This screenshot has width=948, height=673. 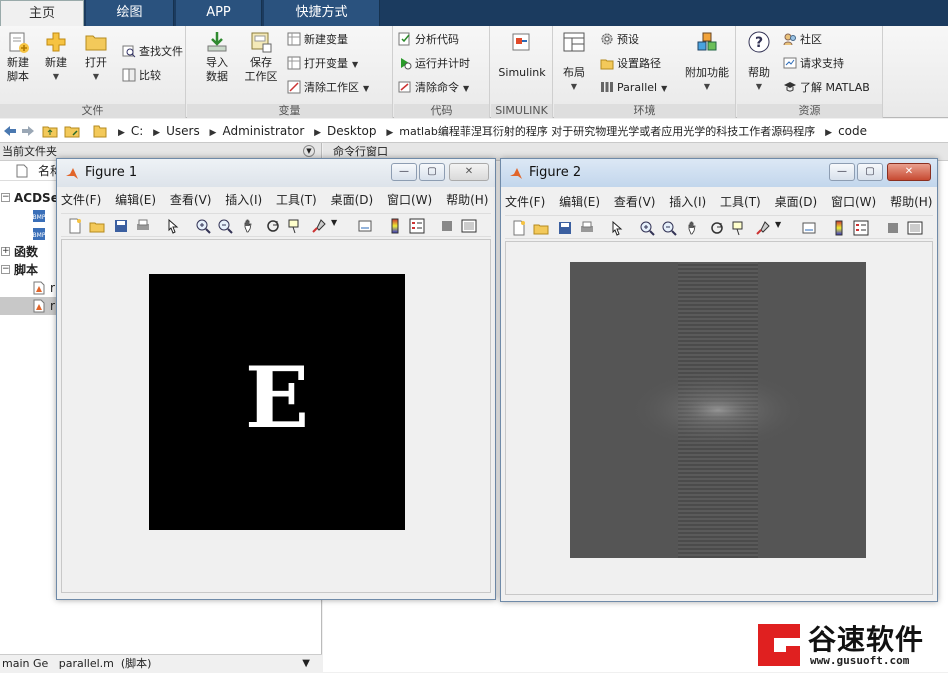 What do you see at coordinates (759, 62) in the screenshot?
I see `help-button: ? 帮助 ▼` at bounding box center [759, 62].